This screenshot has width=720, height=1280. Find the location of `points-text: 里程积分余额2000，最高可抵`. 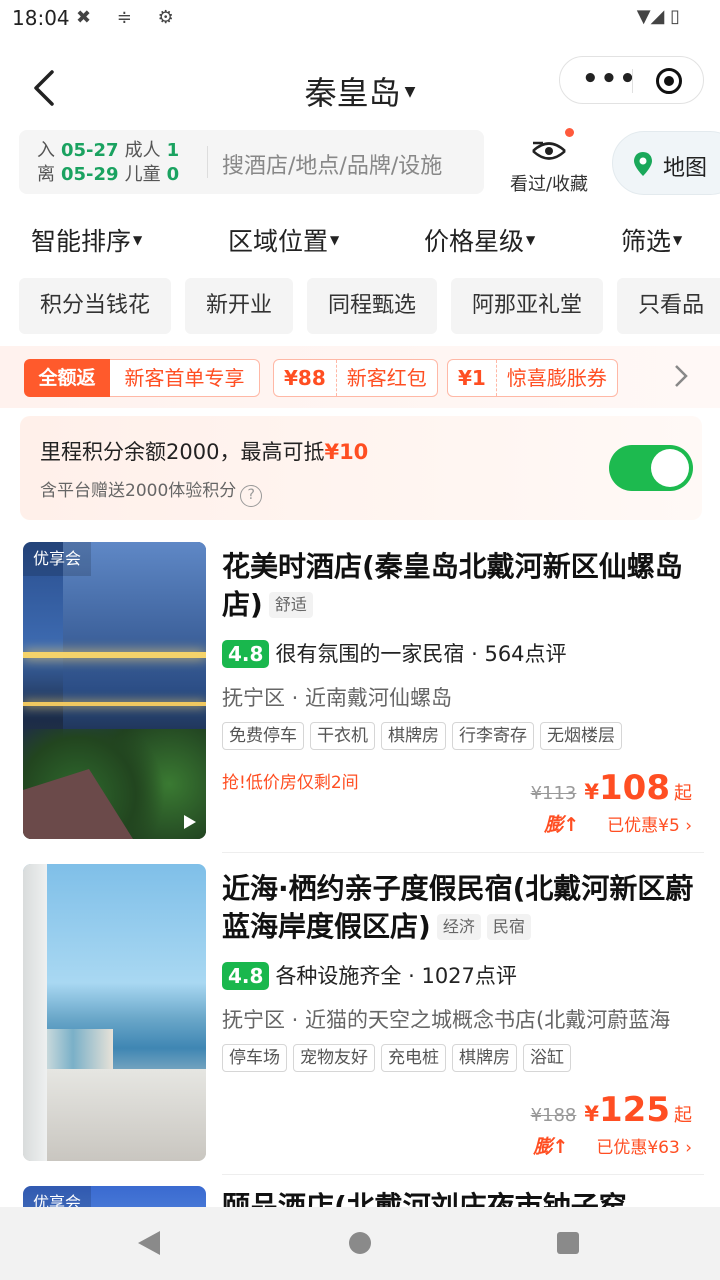

points-text: 里程积分余额2000，最高可抵 is located at coordinates (182, 452).